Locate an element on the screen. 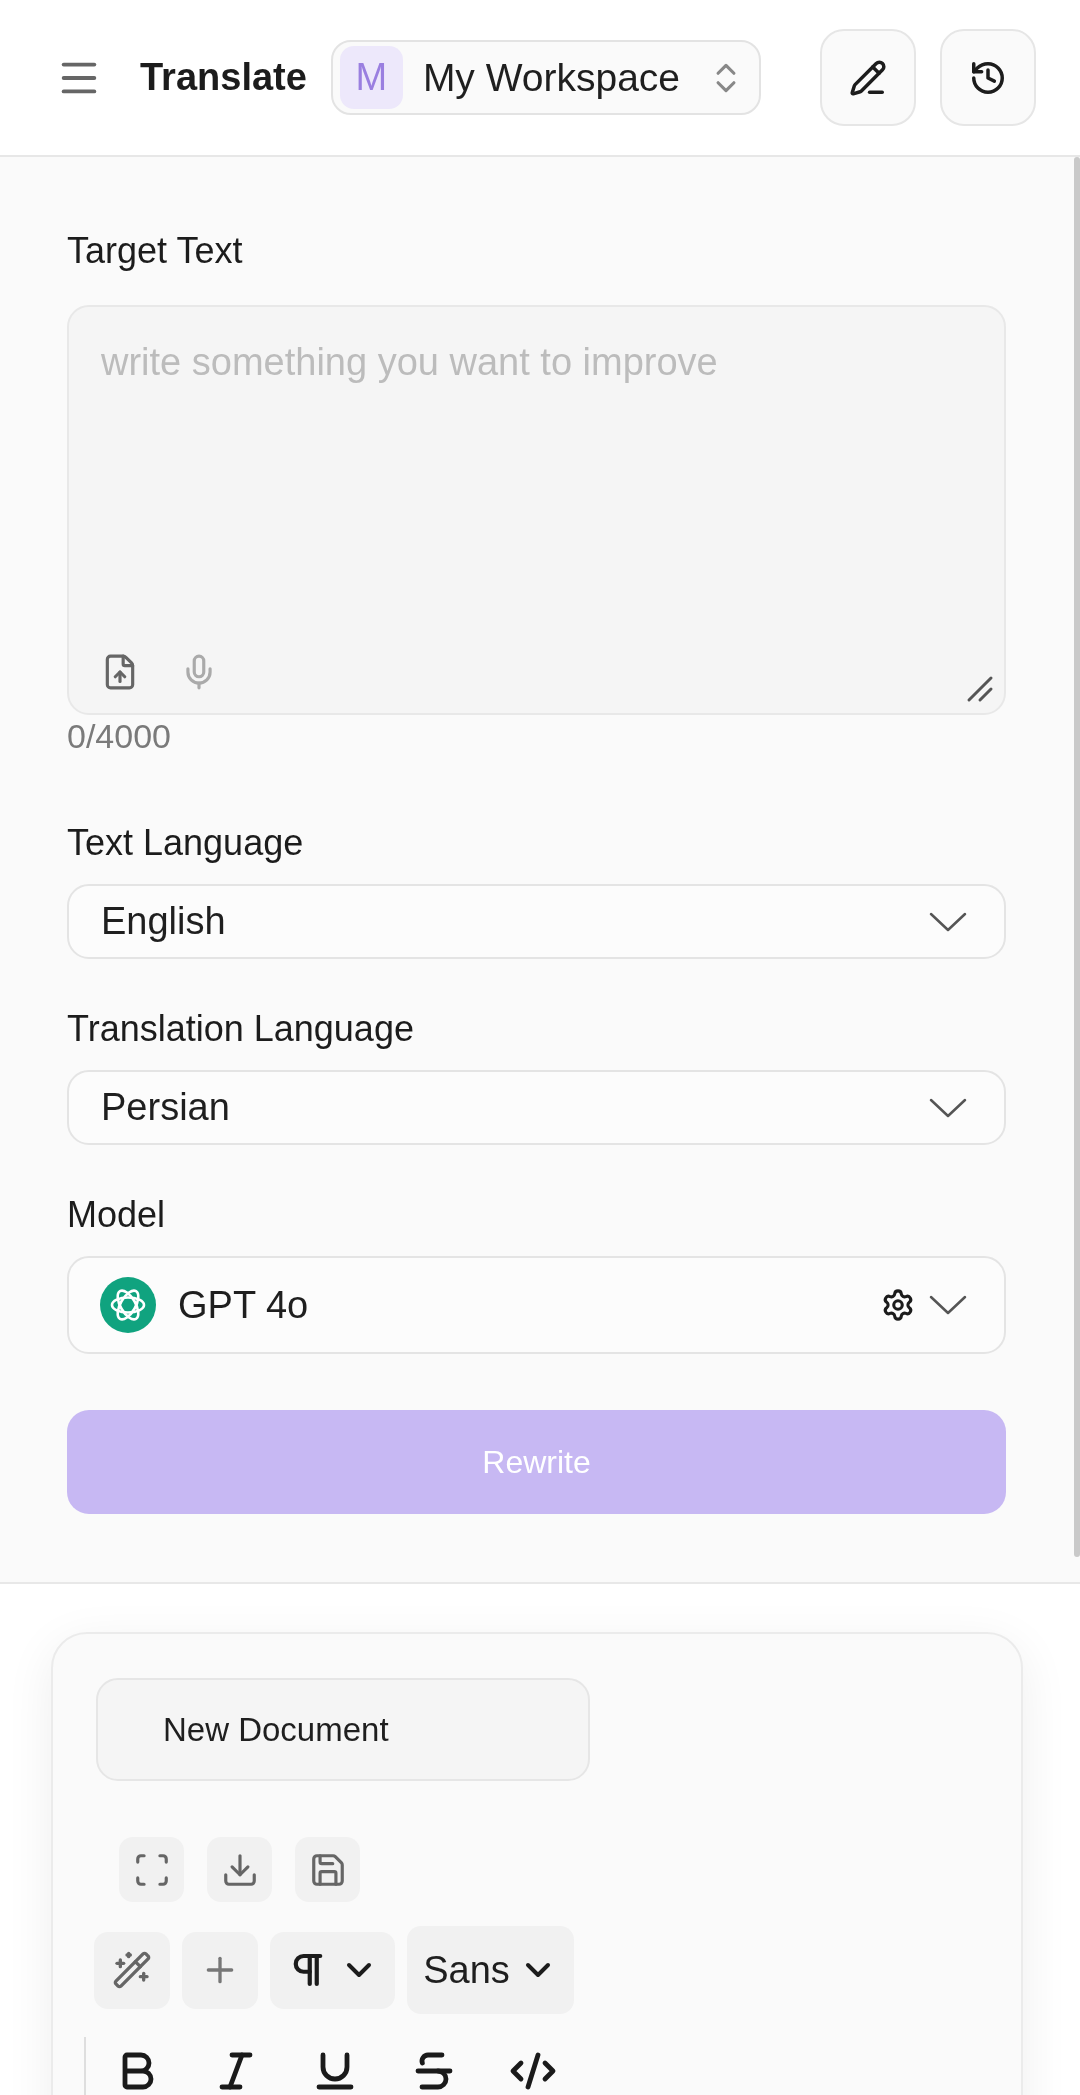 The height and width of the screenshot is (2095, 1080). workspace-selector: M My Workspace is located at coordinates (545, 77).